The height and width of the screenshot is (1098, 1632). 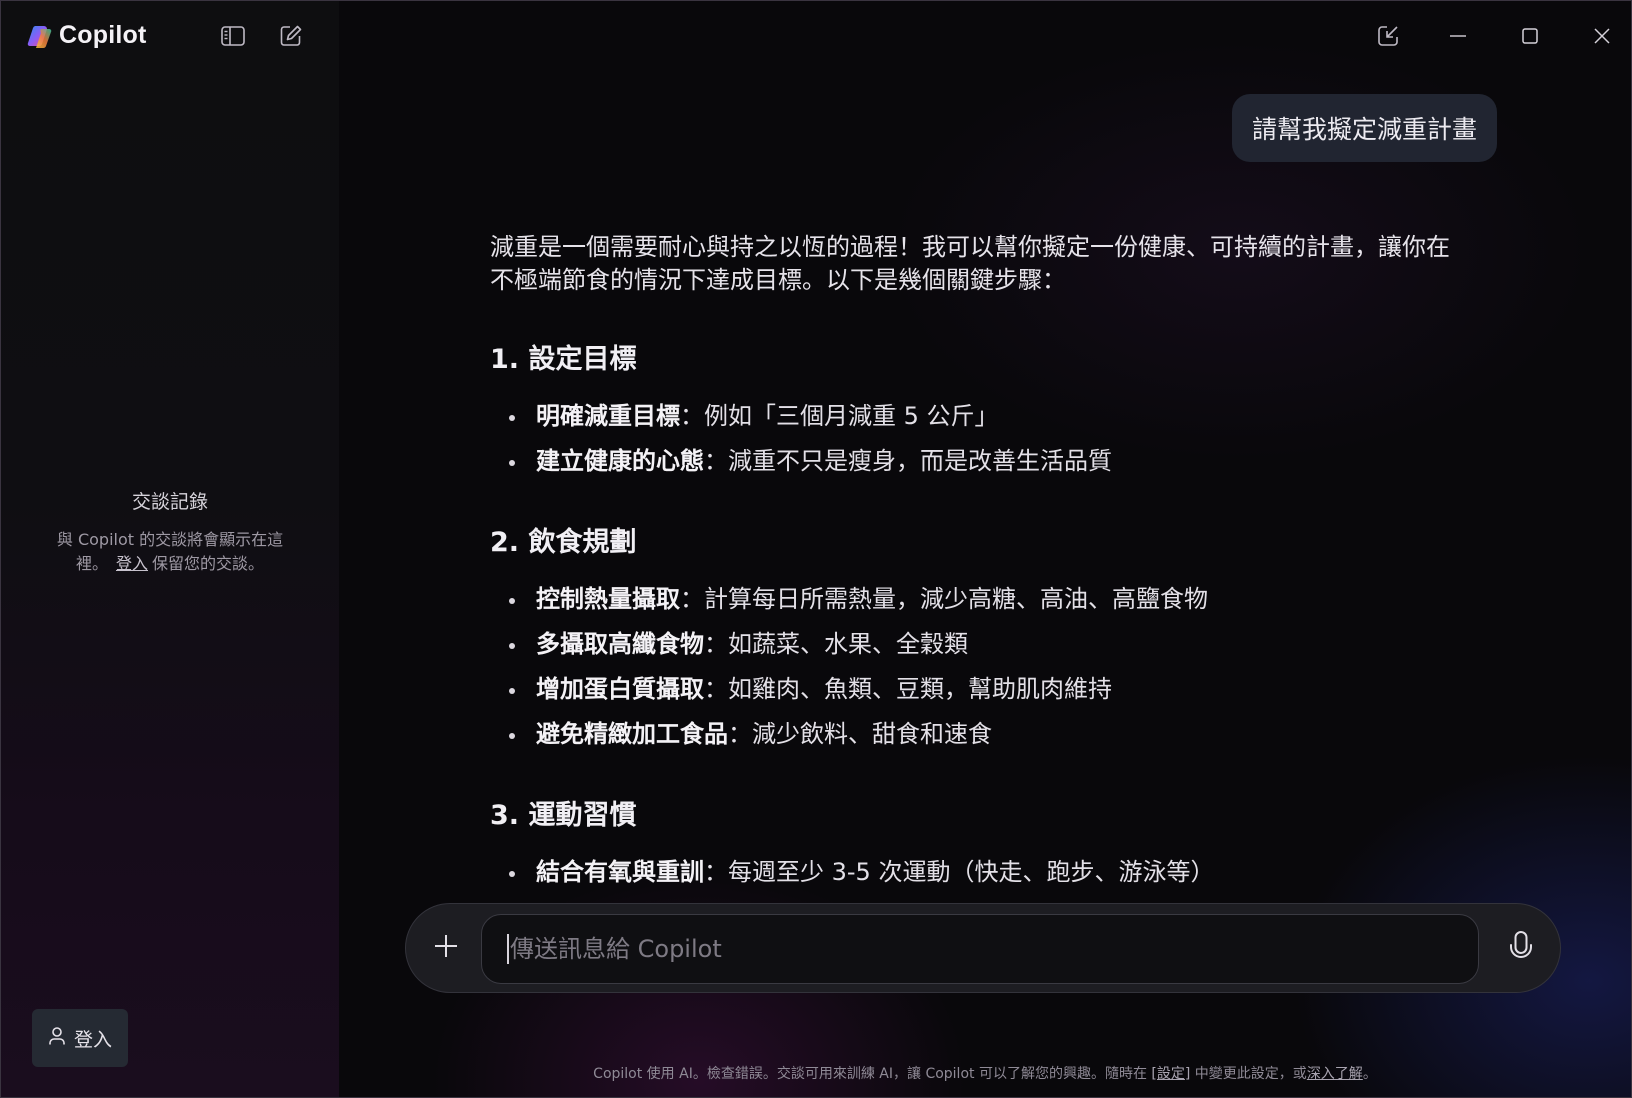 What do you see at coordinates (103, 35) in the screenshot?
I see `app-name: Copilot` at bounding box center [103, 35].